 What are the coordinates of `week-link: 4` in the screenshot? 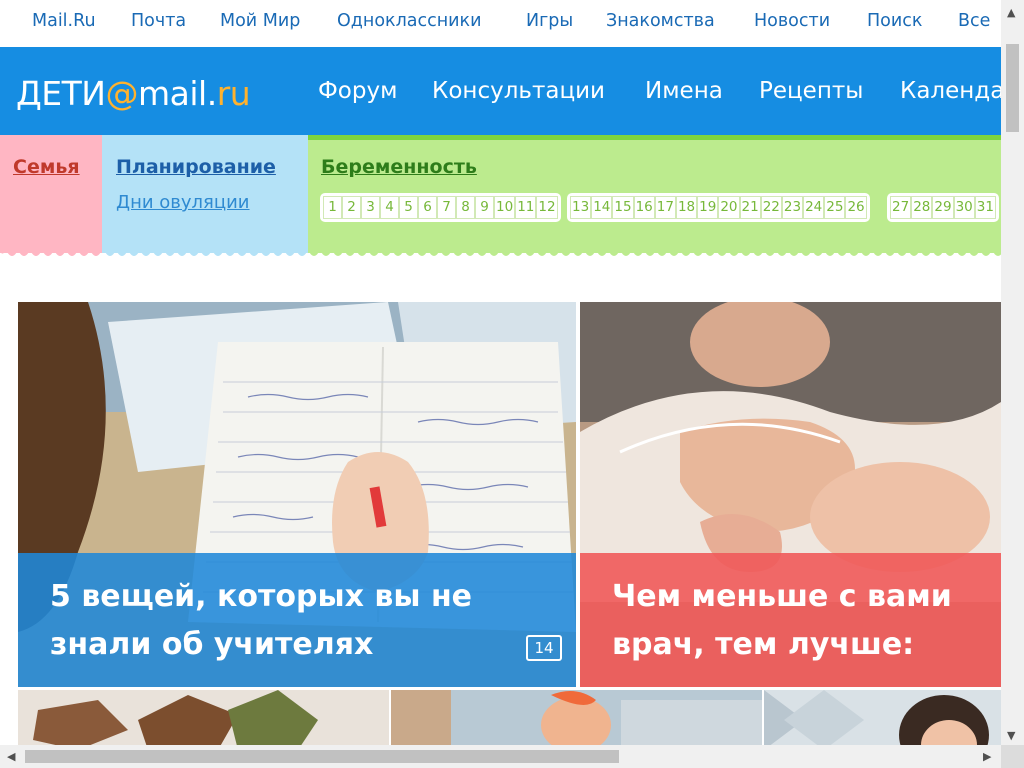 It's located at (389, 207).